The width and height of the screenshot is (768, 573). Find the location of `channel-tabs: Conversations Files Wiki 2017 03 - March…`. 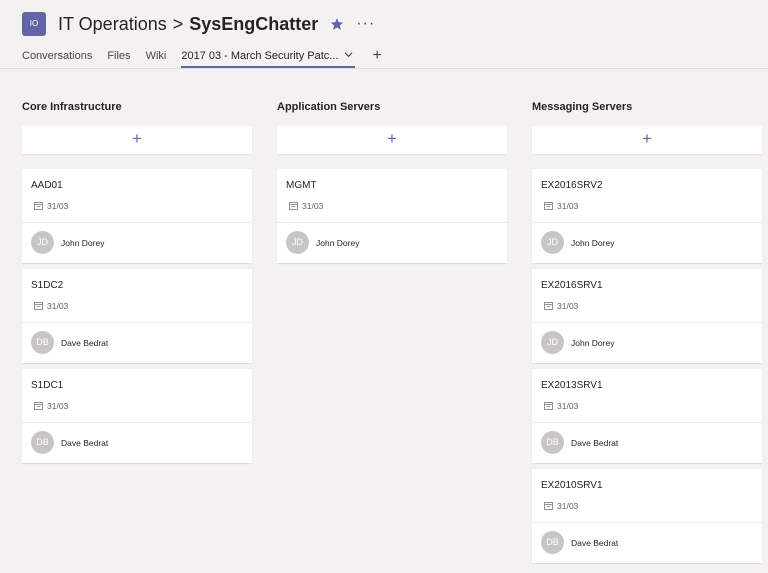

channel-tabs: Conversations Files Wiki 2017 03 - March… is located at coordinates (202, 58).